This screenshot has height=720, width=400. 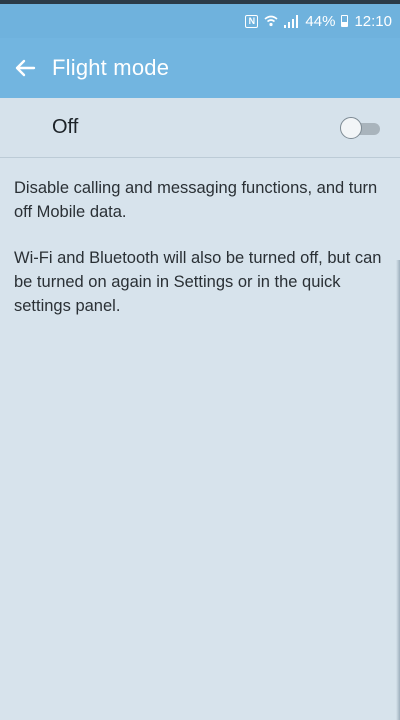 What do you see at coordinates (373, 21) in the screenshot?
I see `status-time: 12:10` at bounding box center [373, 21].